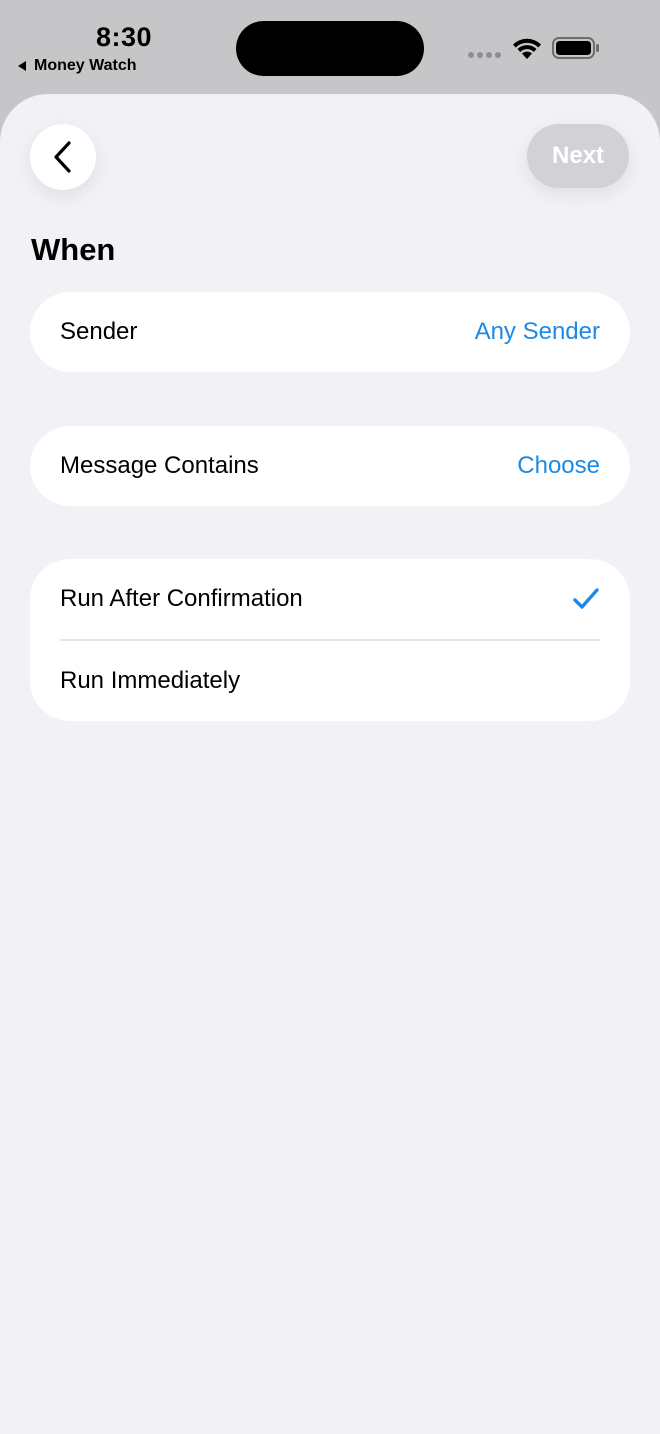  I want to click on message-contains-label: Message Contains, so click(159, 465).